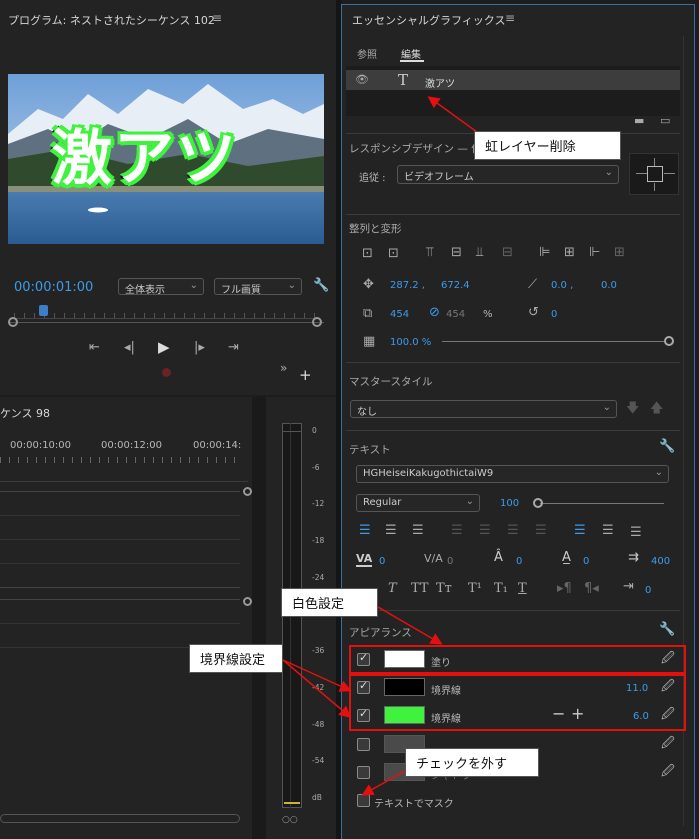  I want to click on callout-white-setting: 白色設定, so click(329, 602).